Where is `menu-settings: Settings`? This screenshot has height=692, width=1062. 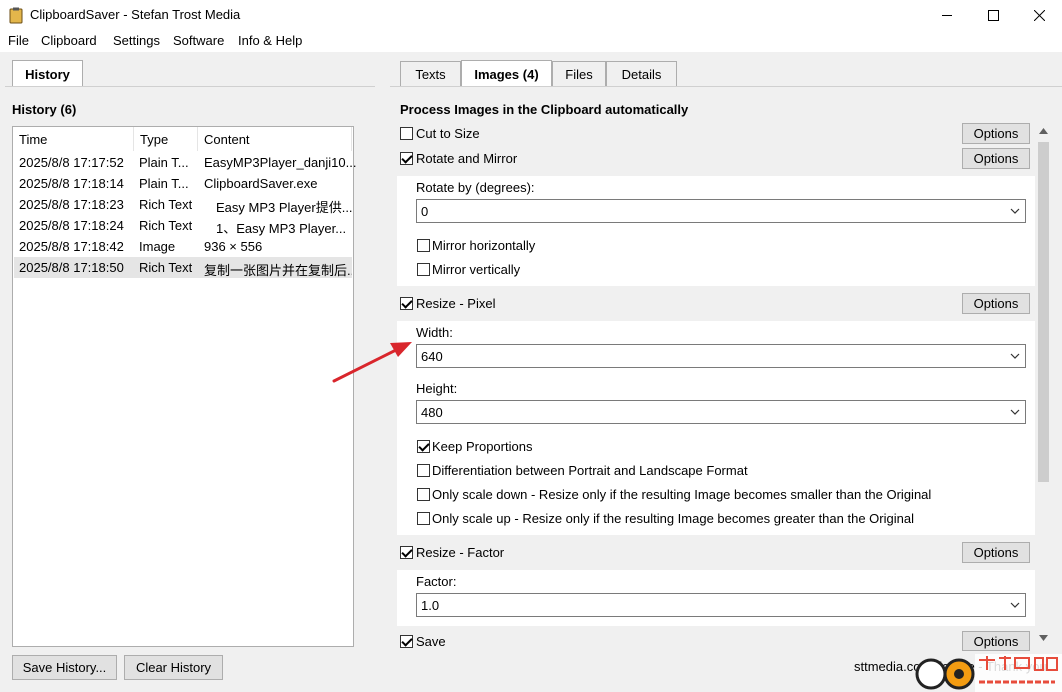 menu-settings: Settings is located at coordinates (136, 40).